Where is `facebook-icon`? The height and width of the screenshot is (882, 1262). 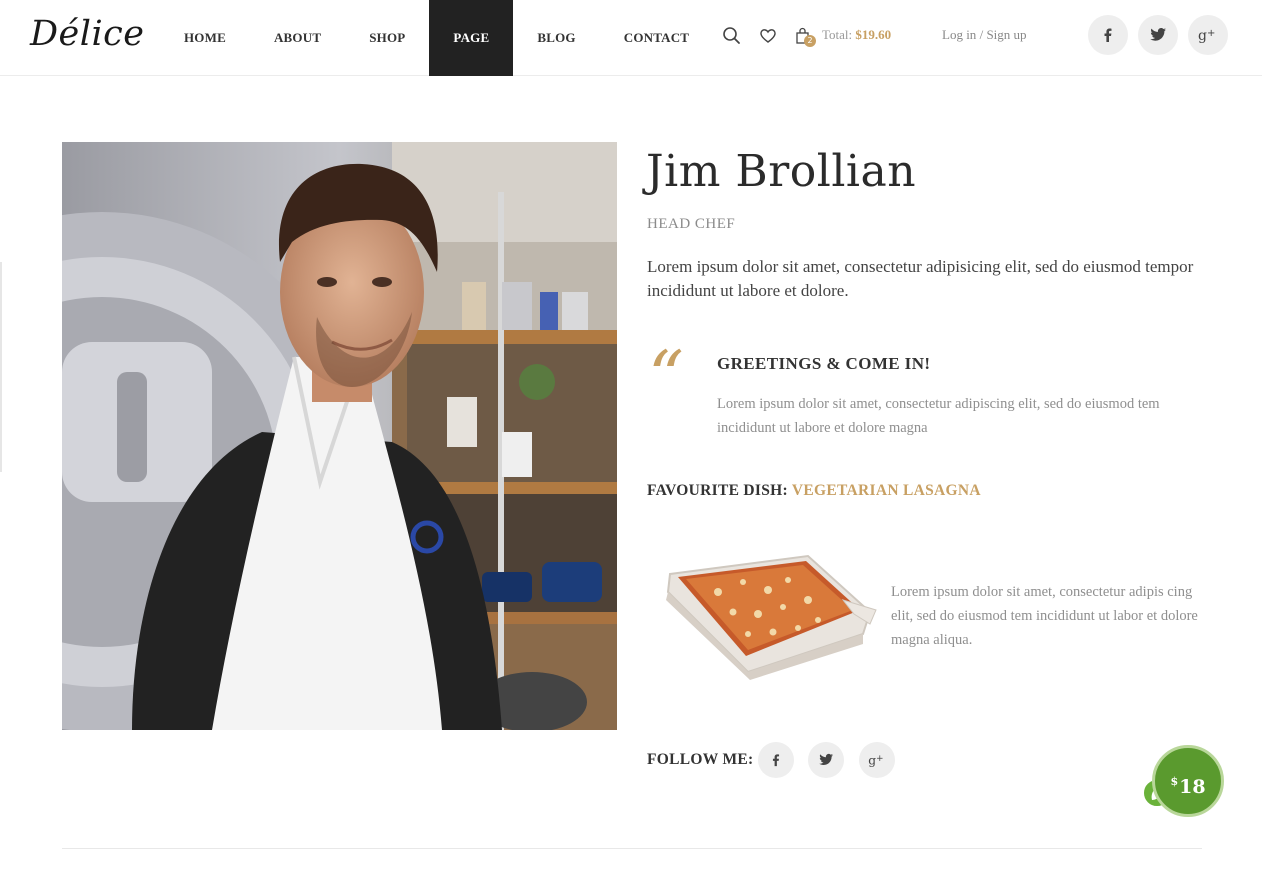
facebook-icon is located at coordinates (1108, 35).